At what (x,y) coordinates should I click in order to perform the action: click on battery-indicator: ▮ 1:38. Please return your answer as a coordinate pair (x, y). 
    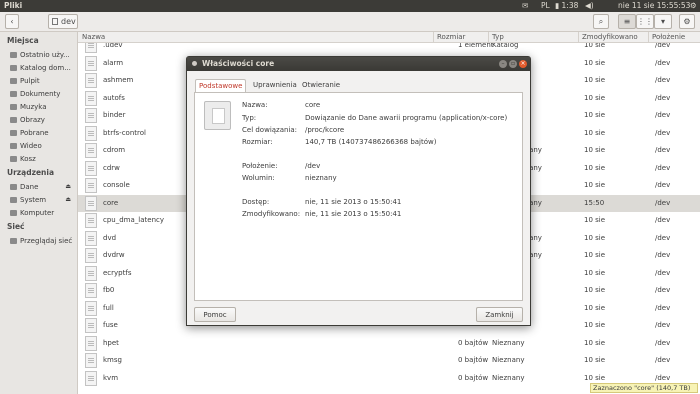
    Looking at the image, I should click on (566, 5).